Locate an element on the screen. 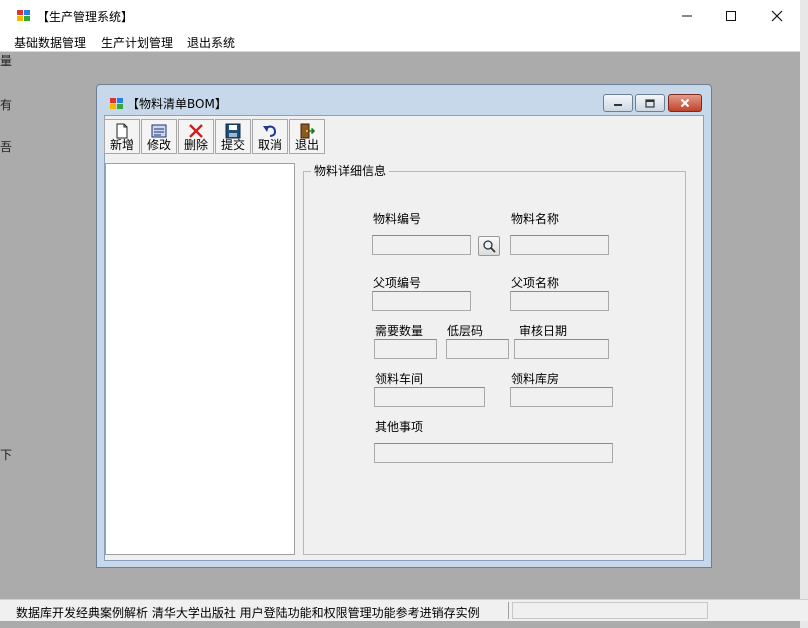  menu-exit-system: 退出系统 is located at coordinates (211, 42).